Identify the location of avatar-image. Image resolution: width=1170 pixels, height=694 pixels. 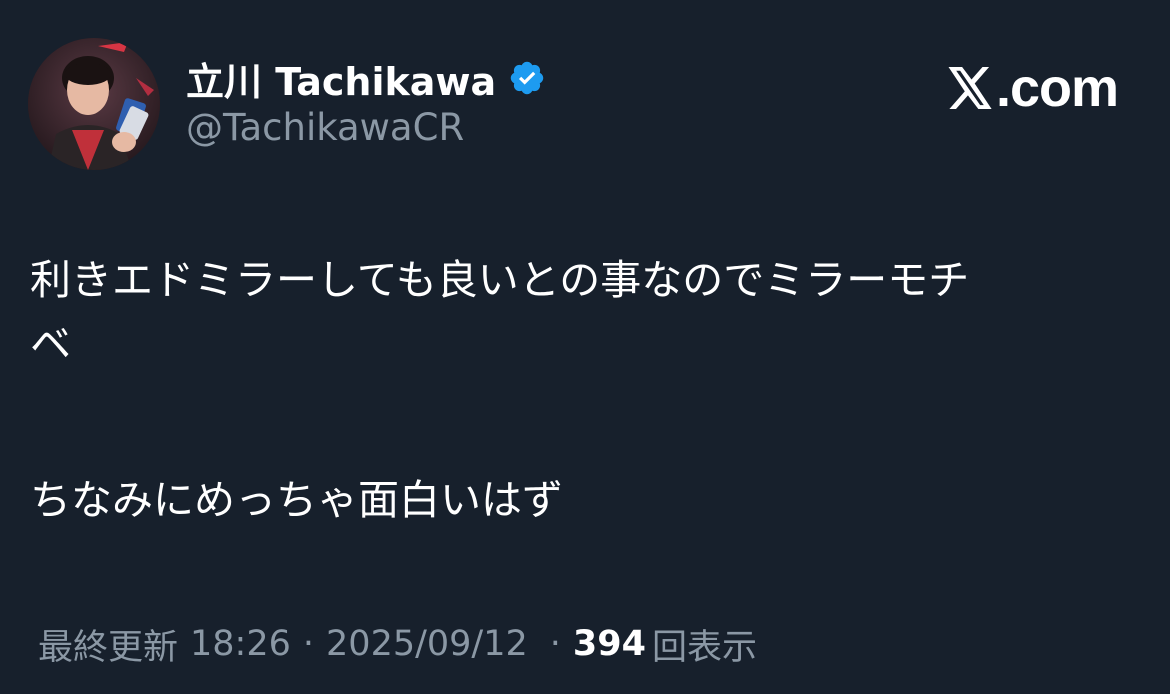
(94, 104).